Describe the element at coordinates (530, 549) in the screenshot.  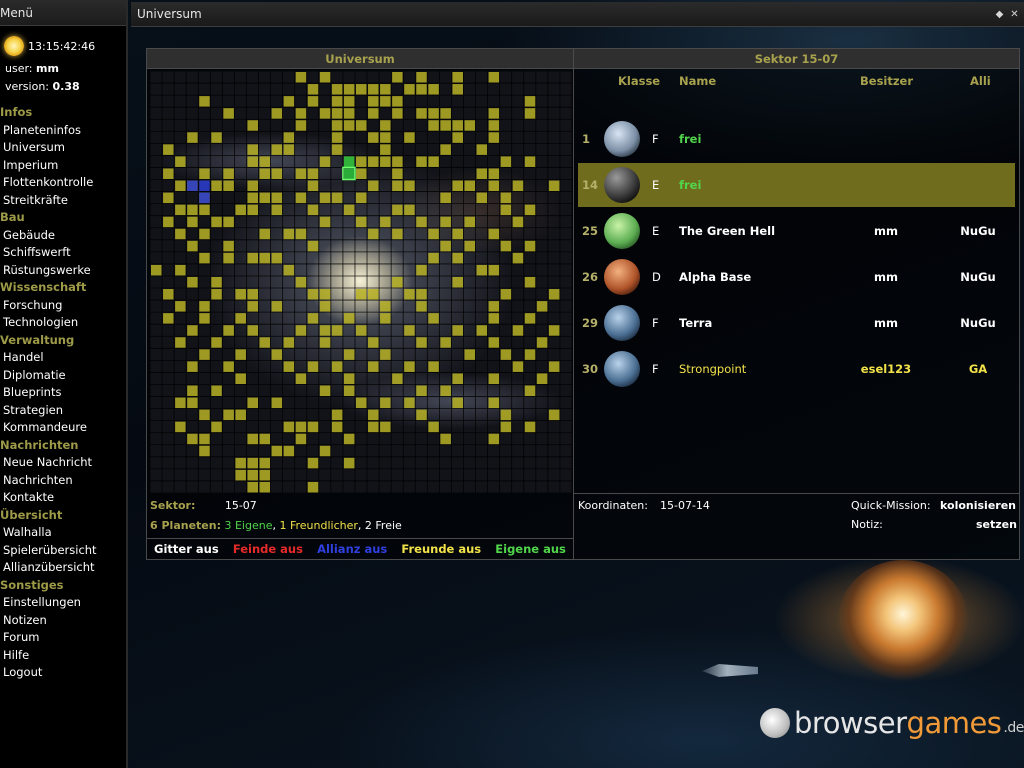
I see `toggle-filter-4: Eigene aus` at that location.